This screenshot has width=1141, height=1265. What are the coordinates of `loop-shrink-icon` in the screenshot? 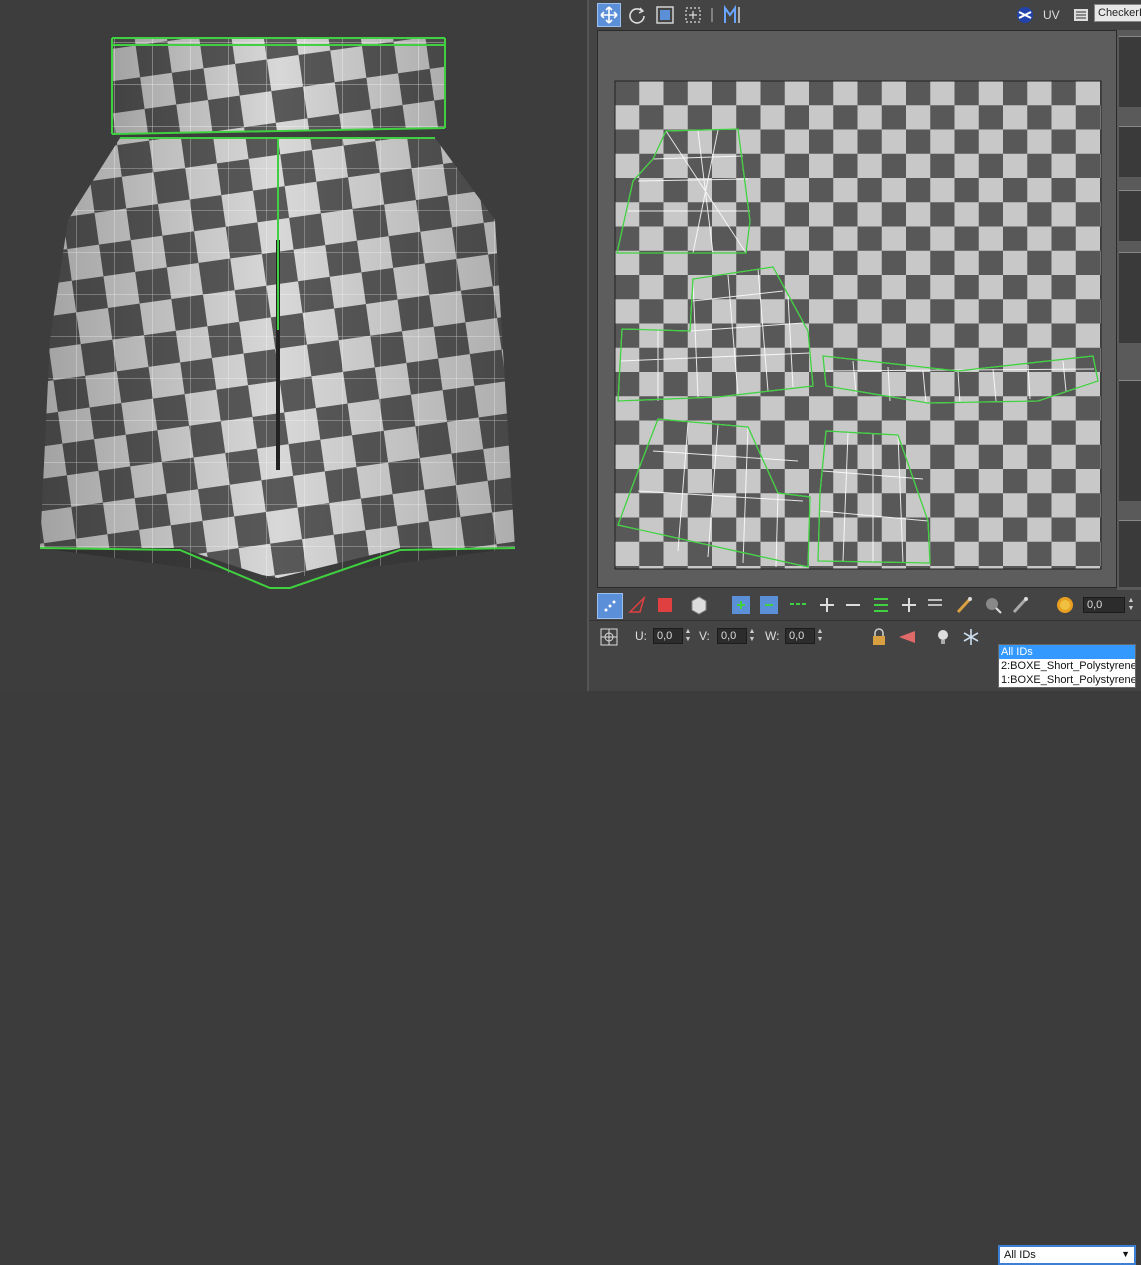 It's located at (853, 605).